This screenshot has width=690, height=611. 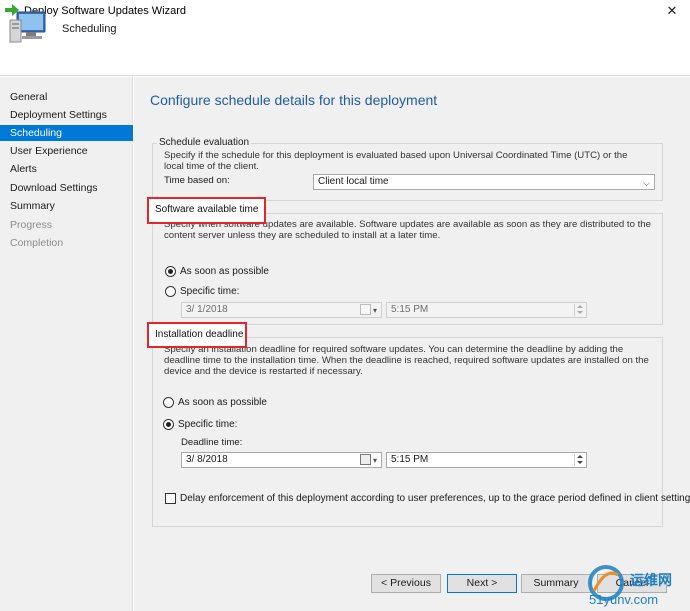 I want to click on deadline-time-value: 5:15 PM, so click(x=410, y=459).